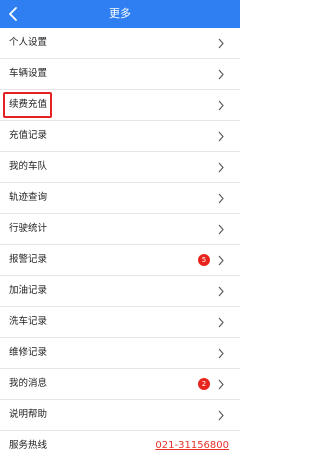  Describe the element at coordinates (120, 74) in the screenshot. I see `menu-item-vehicle-settings: 车辆设置` at that location.